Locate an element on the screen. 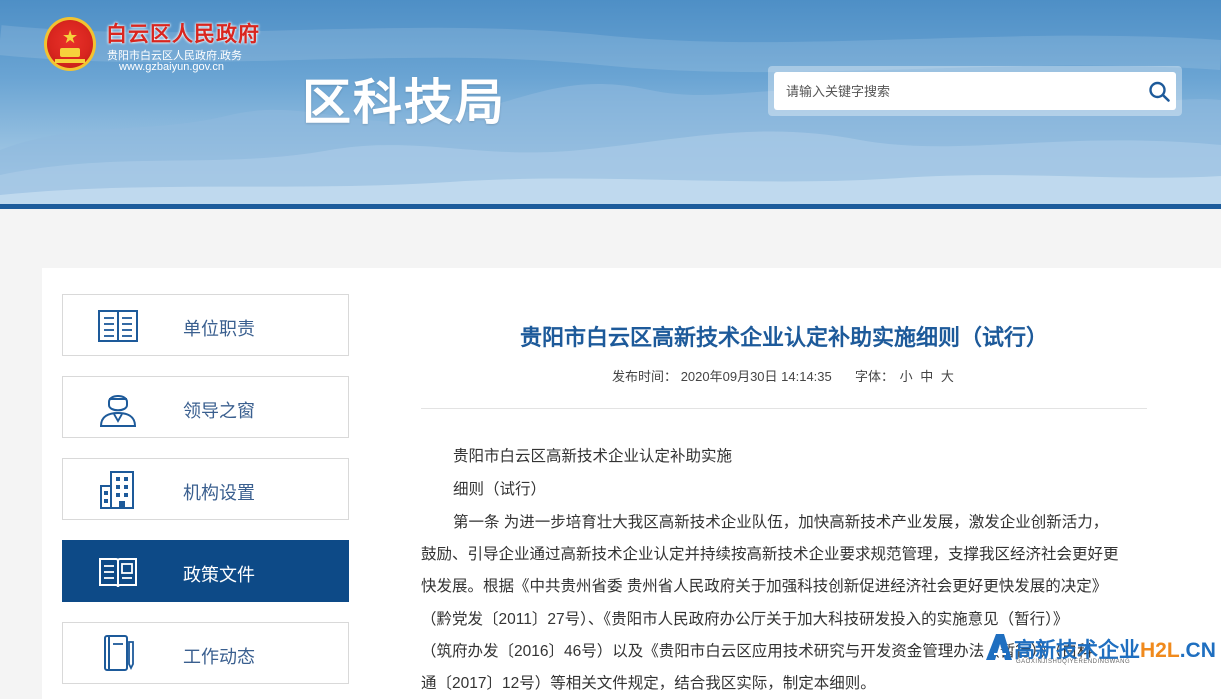 This screenshot has height=699, width=1221. article-subtitle-line: 贵阳市白云区高新技术企业认定补助实施 is located at coordinates (593, 456).